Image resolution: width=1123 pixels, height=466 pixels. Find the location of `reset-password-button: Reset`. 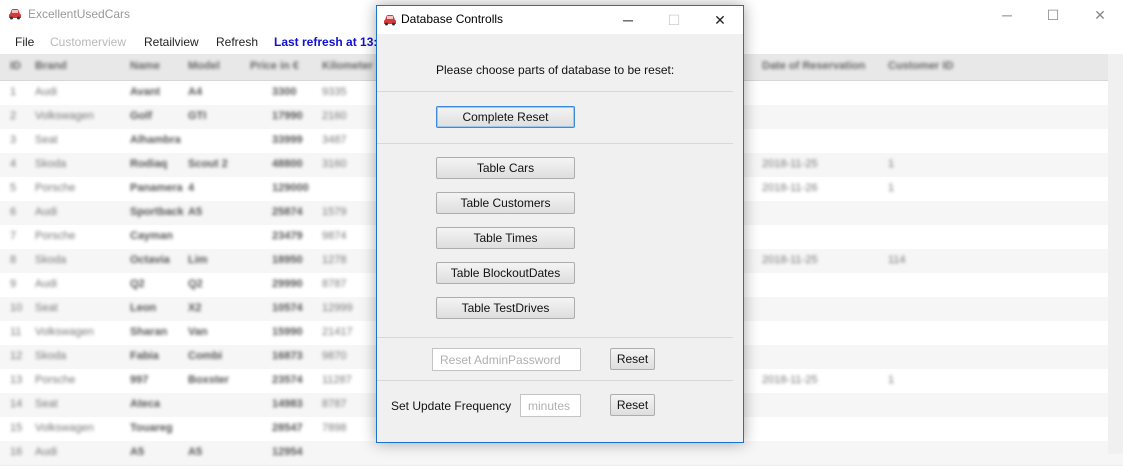

reset-password-button: Reset is located at coordinates (632, 359).